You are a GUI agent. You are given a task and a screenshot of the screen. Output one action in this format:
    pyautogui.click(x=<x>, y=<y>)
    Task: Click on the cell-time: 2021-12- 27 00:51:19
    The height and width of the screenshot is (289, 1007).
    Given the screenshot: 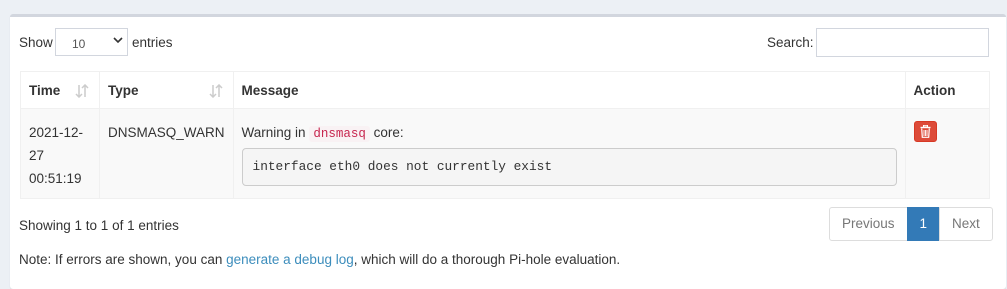 What is the action you would take?
    pyautogui.click(x=60, y=153)
    